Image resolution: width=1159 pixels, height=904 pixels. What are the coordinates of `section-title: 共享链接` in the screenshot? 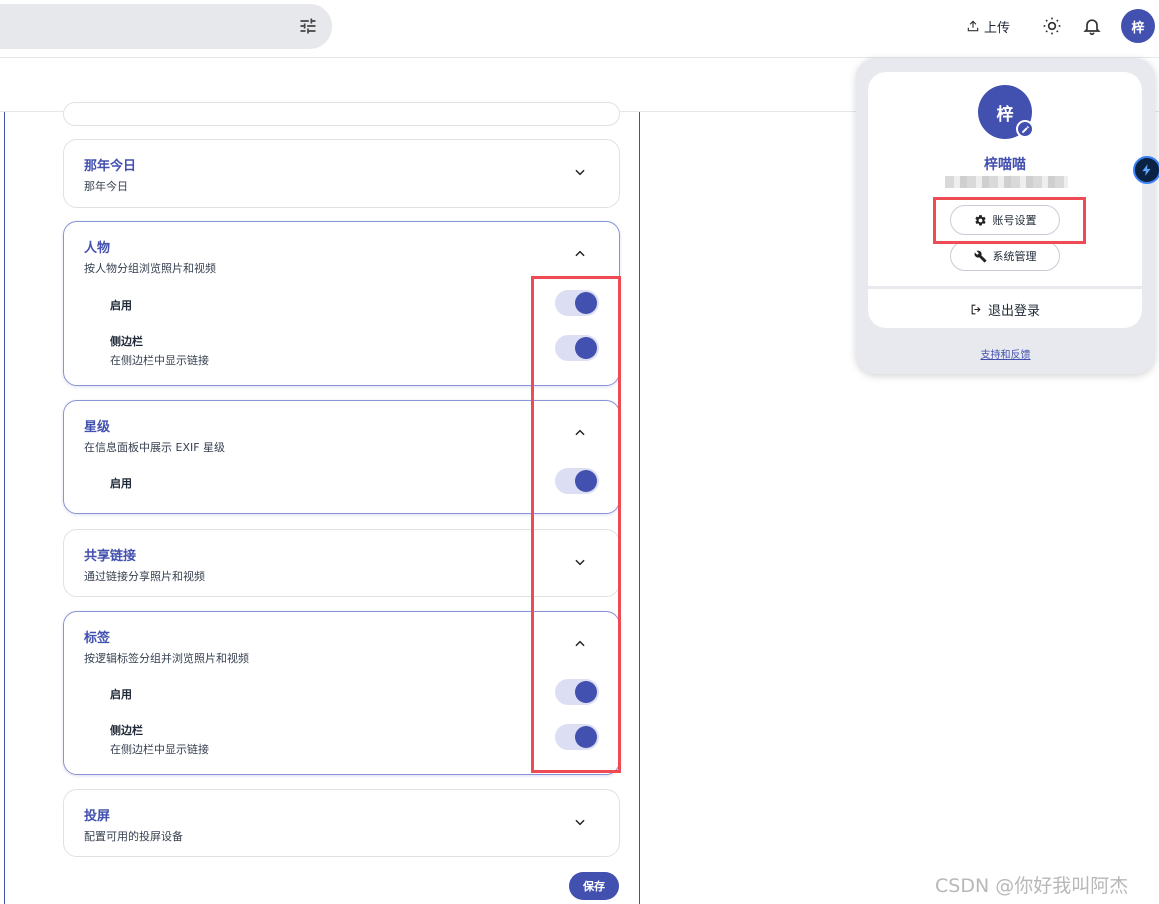 It's located at (110, 556).